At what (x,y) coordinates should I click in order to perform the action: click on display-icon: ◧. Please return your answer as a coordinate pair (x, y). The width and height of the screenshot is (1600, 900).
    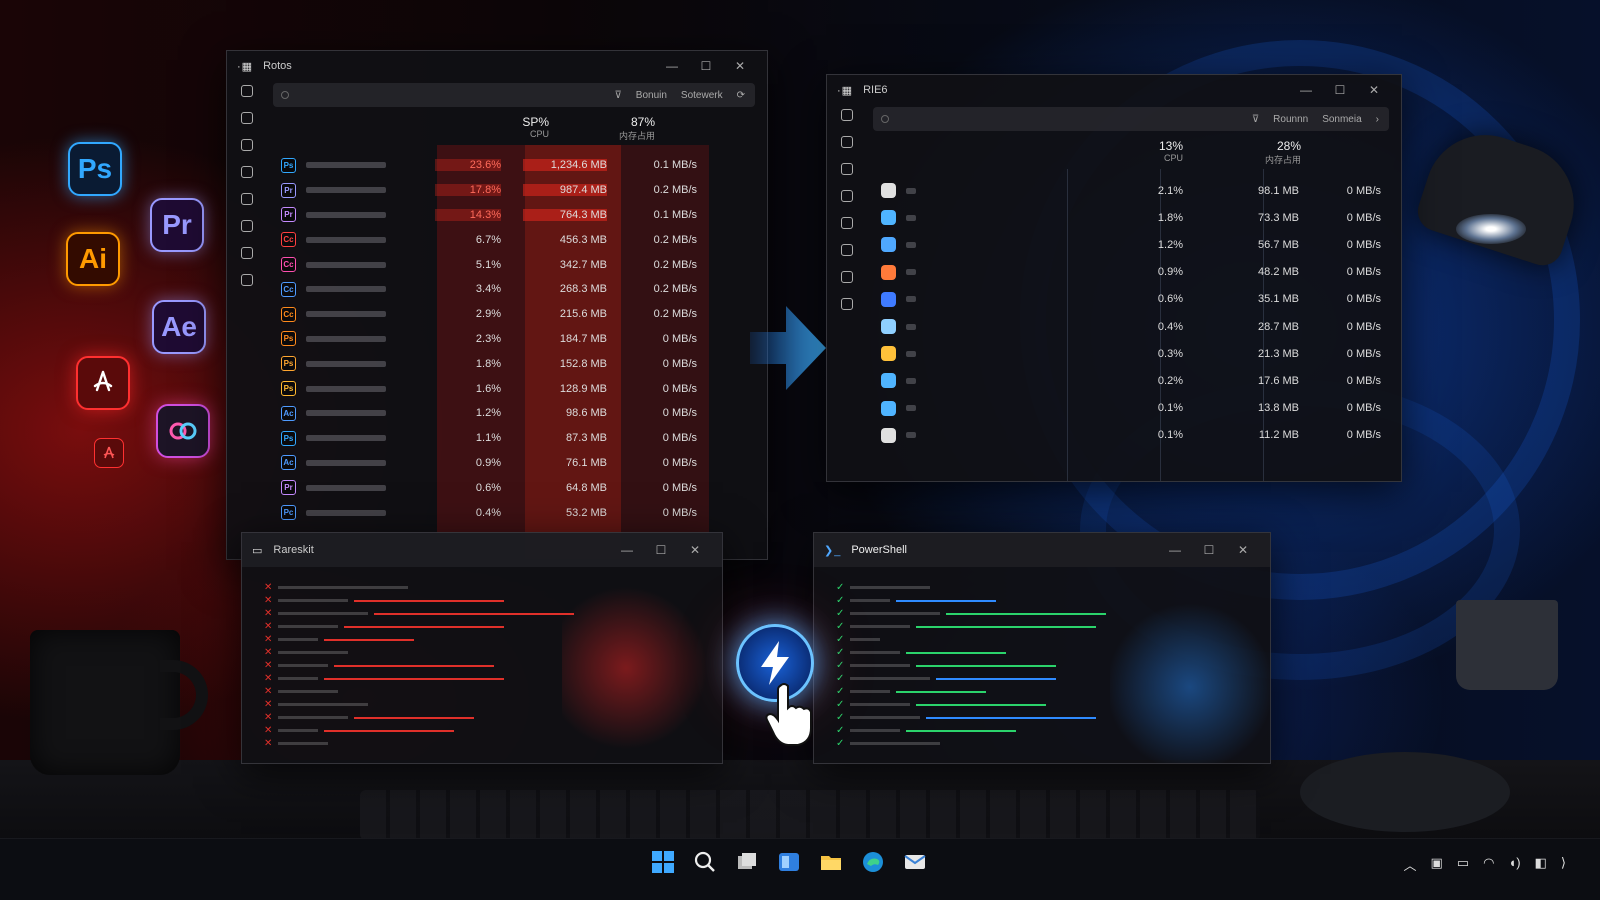
    Looking at the image, I should click on (1541, 864).